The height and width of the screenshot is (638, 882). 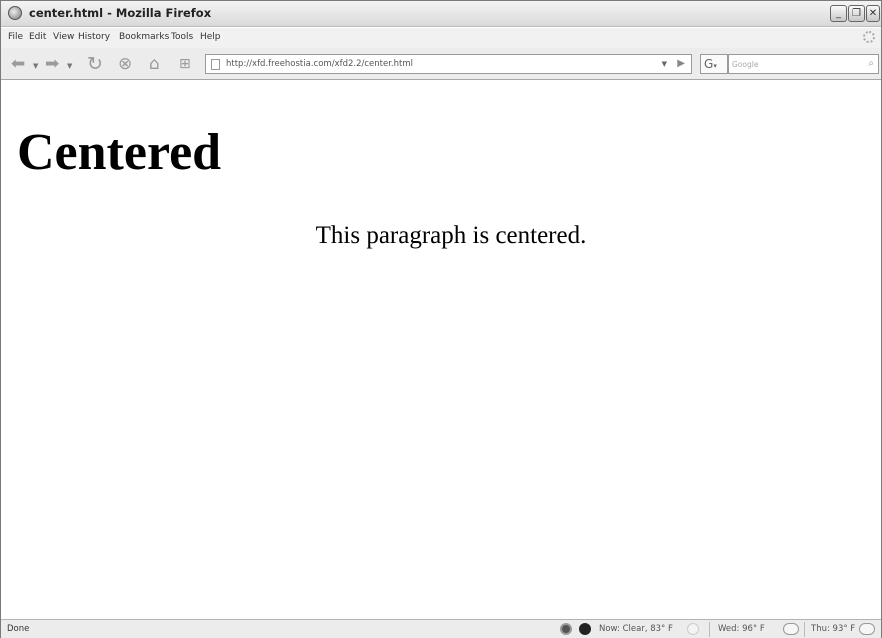 What do you see at coordinates (15, 13) in the screenshot?
I see `firefox-icon` at bounding box center [15, 13].